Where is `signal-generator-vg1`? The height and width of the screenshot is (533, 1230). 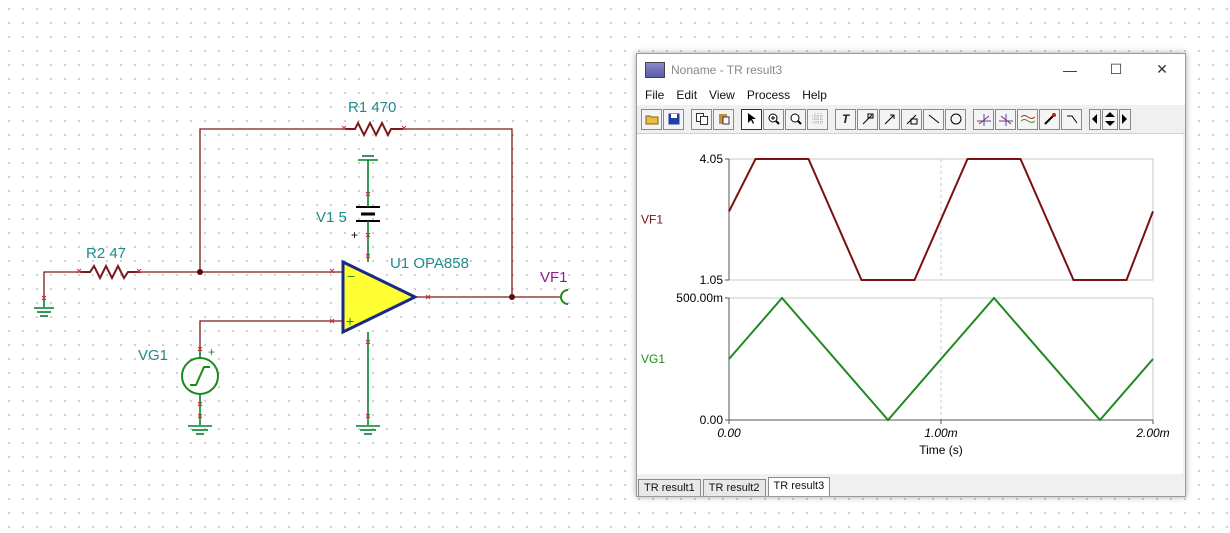
signal-generator-vg1 is located at coordinates (200, 376).